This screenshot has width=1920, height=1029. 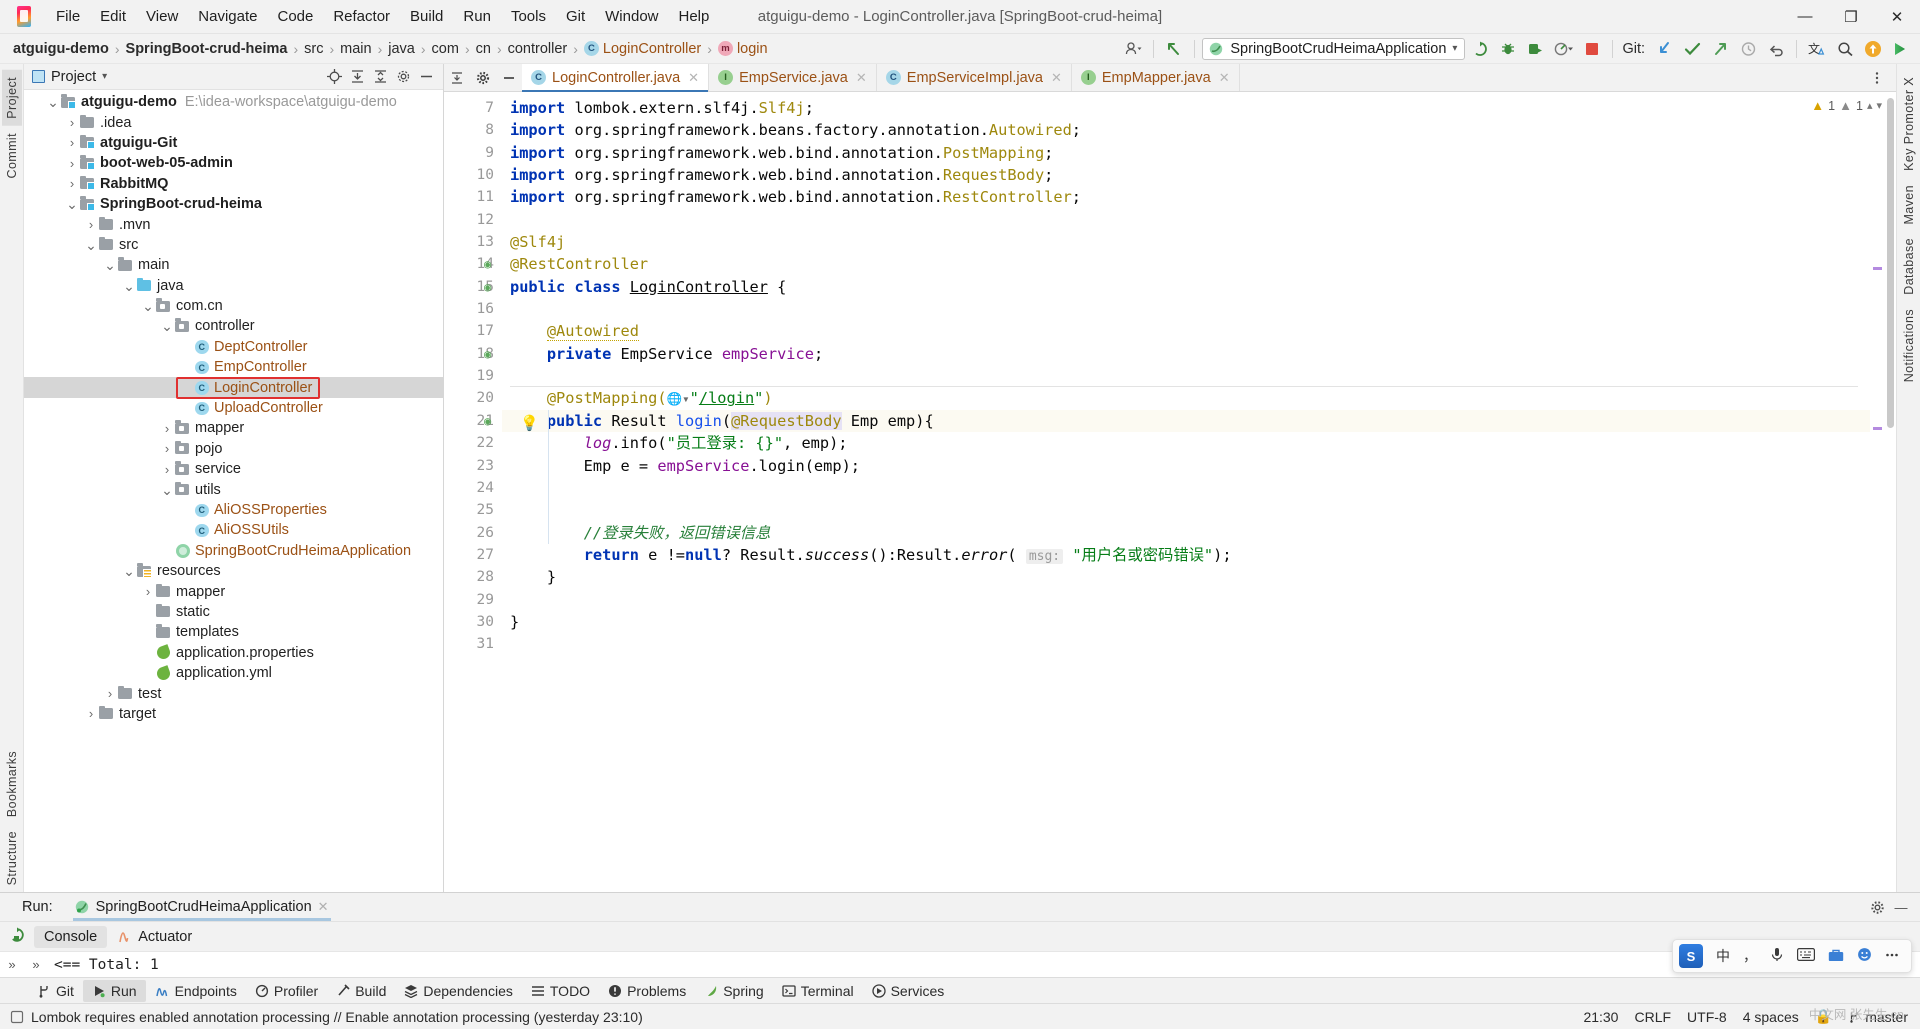 What do you see at coordinates (1901, 49) in the screenshot?
I see `feature-trainer-icon` at bounding box center [1901, 49].